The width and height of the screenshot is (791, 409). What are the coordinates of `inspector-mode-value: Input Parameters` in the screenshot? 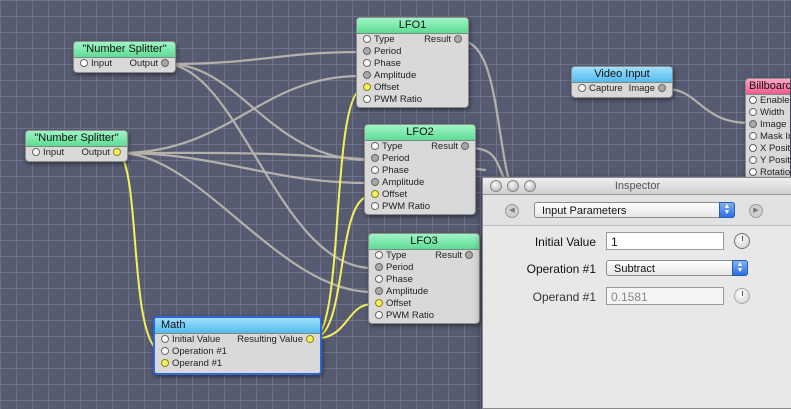 It's located at (584, 211).